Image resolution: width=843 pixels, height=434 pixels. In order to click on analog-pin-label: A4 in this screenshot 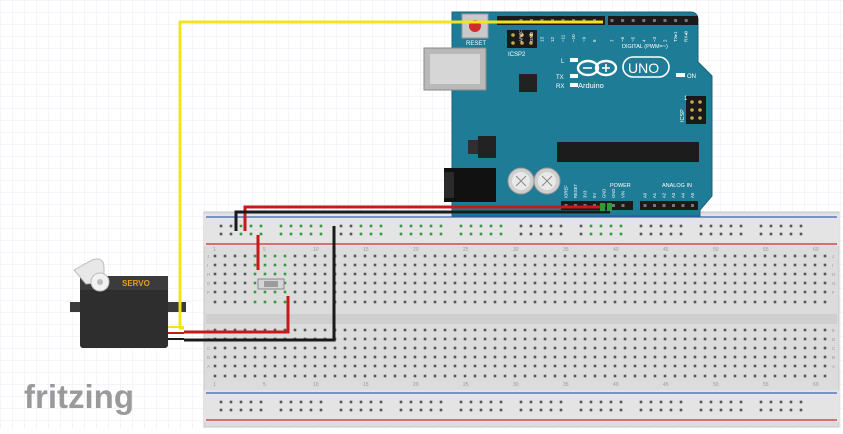, I will do `click(683, 195)`.